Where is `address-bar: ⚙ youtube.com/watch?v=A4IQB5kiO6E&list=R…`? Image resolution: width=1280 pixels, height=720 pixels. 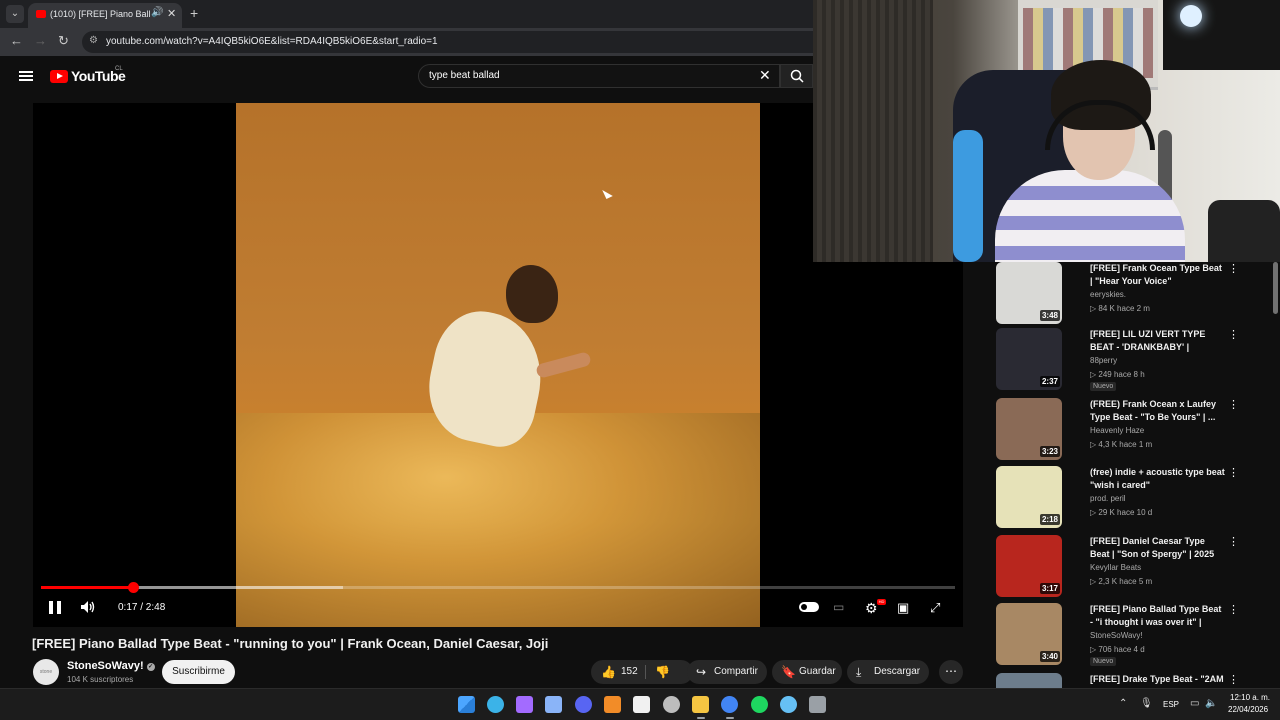
address-bar: ⚙ youtube.com/watch?v=A4IQB5kiO6E&list=R… is located at coordinates (447, 42).